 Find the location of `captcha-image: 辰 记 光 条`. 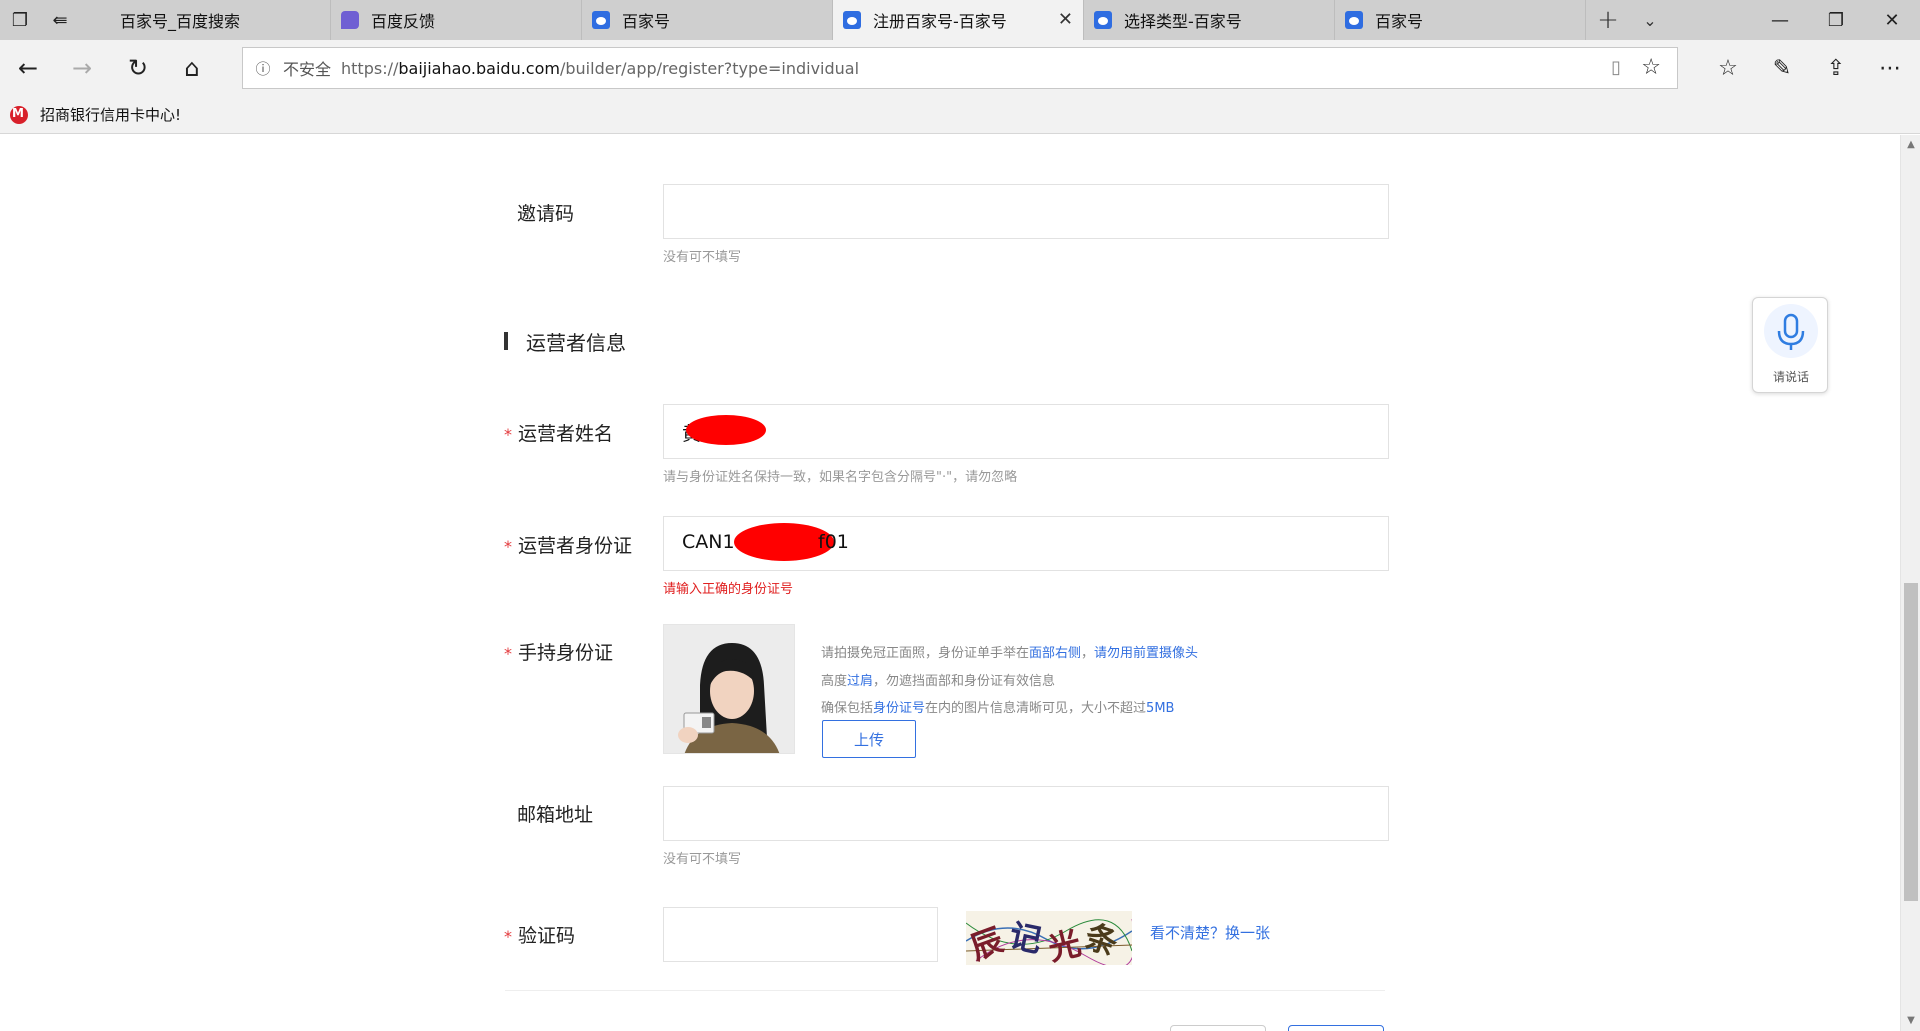

captcha-image: 辰 记 光 条 is located at coordinates (1049, 938).